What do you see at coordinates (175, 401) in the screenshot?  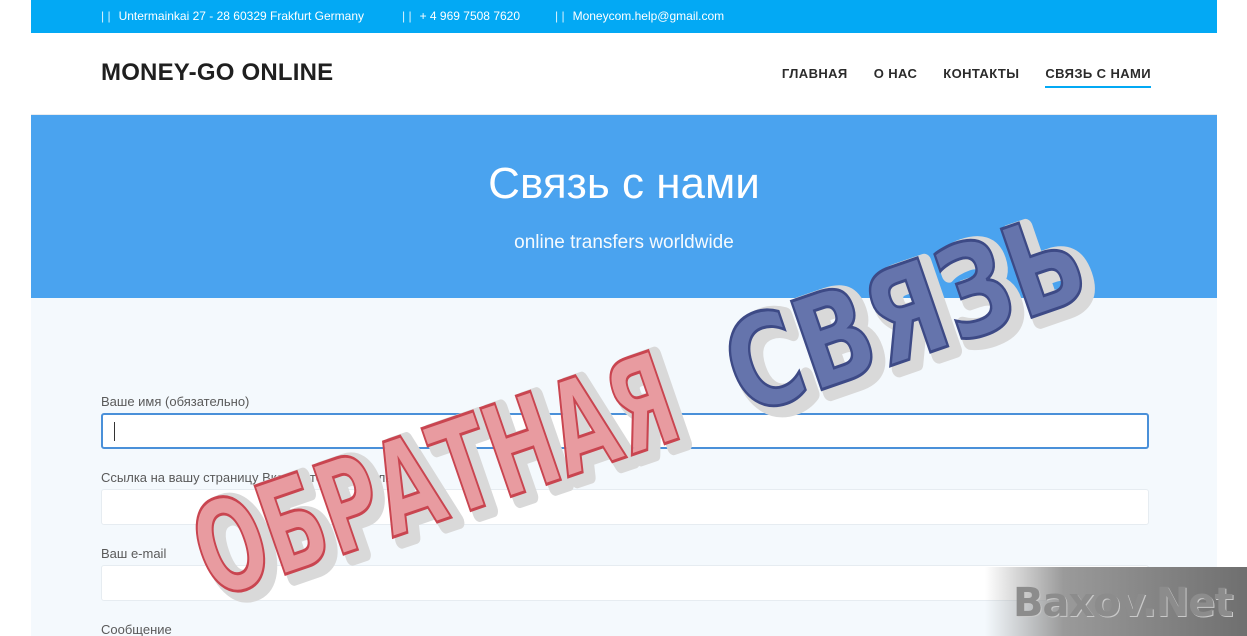 I see `name-label: Ваше имя (обязательно)` at bounding box center [175, 401].